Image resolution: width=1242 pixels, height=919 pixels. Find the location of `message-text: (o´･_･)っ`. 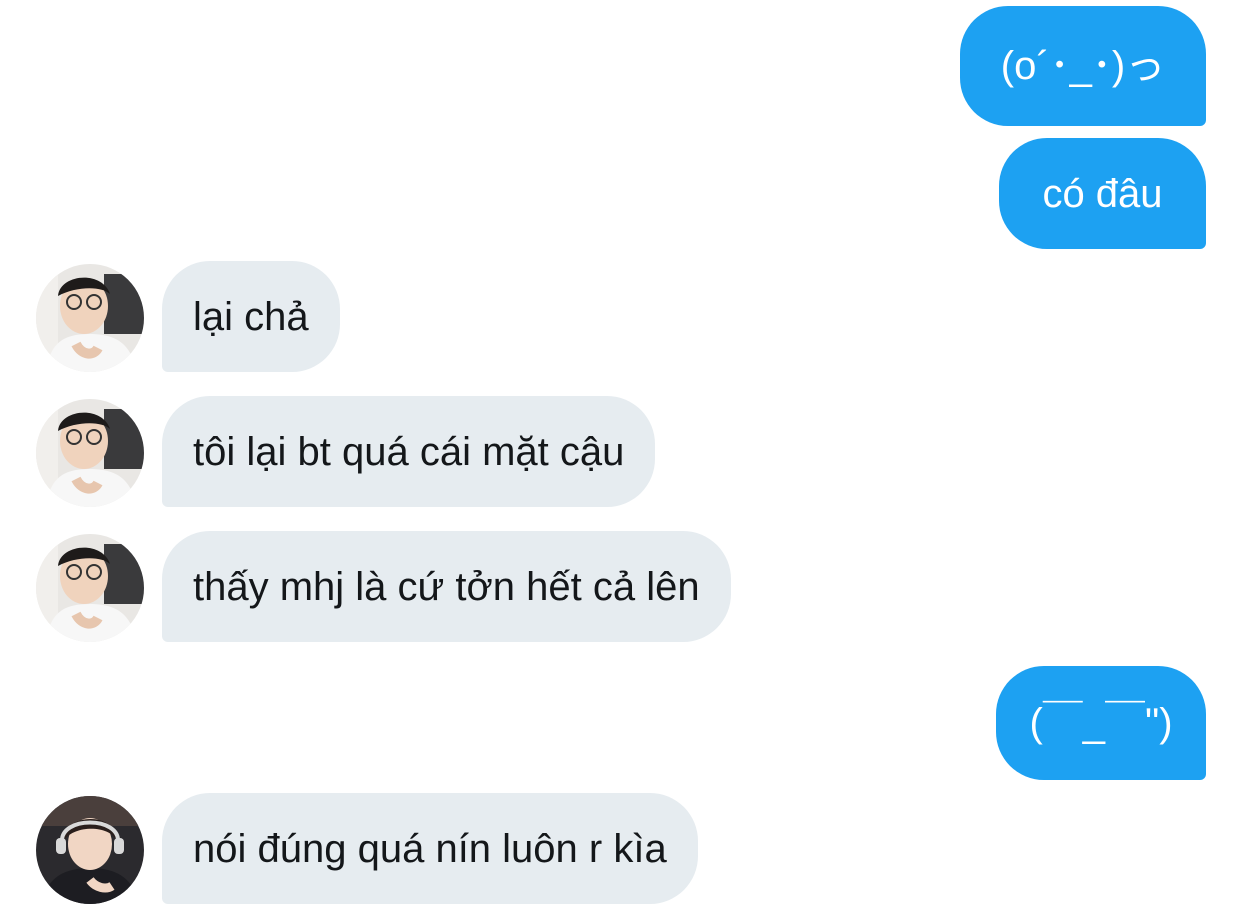

message-text: (o´･_･)っ is located at coordinates (1083, 66).